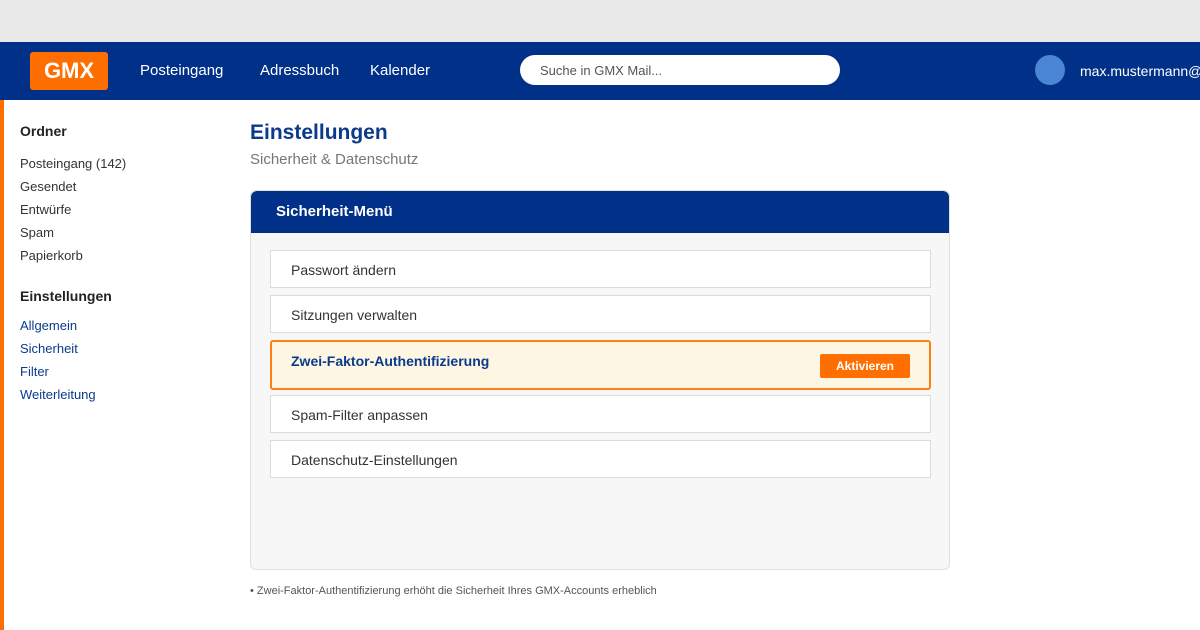  I want to click on menu-item-datenschutz: Datenschutz-Einstellungen, so click(600, 459).